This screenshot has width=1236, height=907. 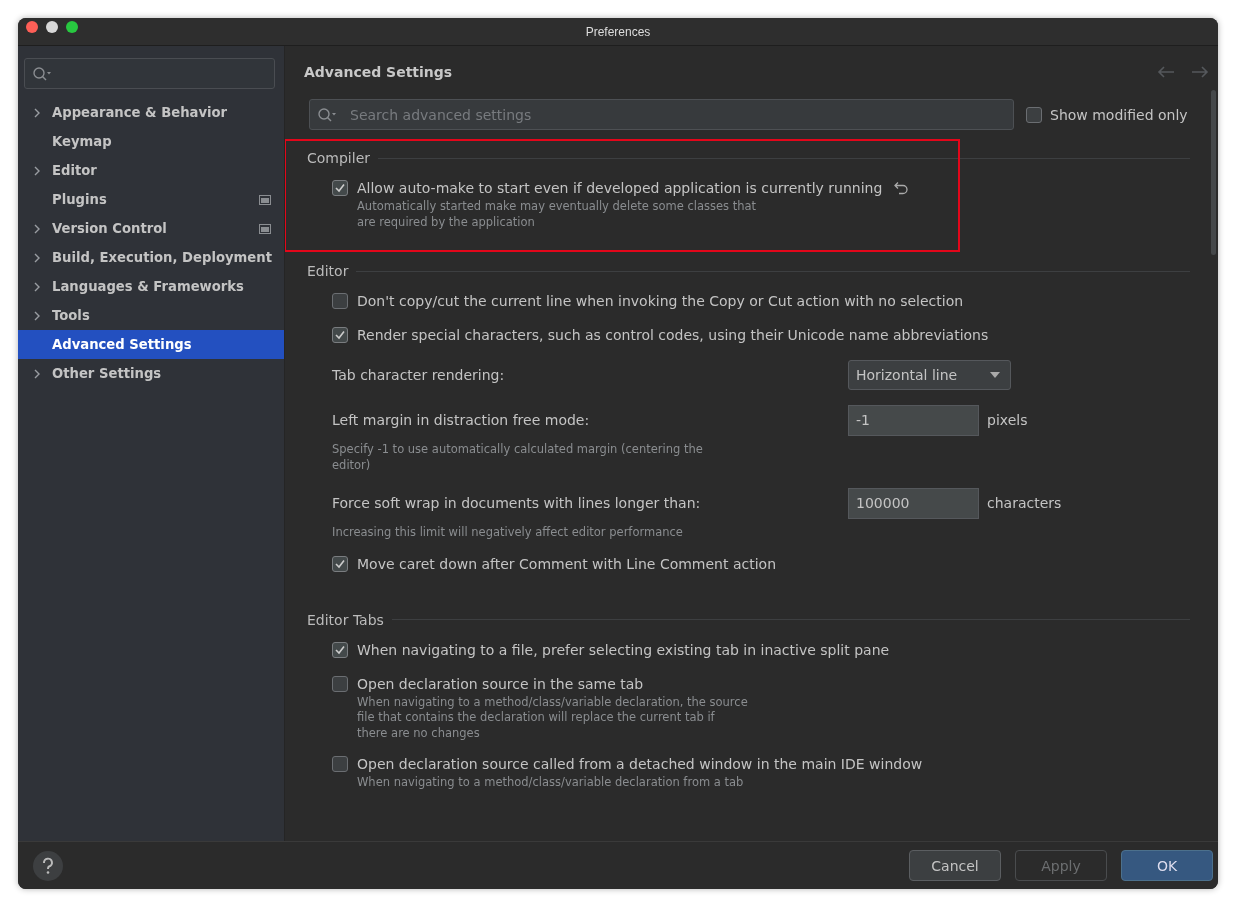 I want to click on caret-icon, so click(x=995, y=375).